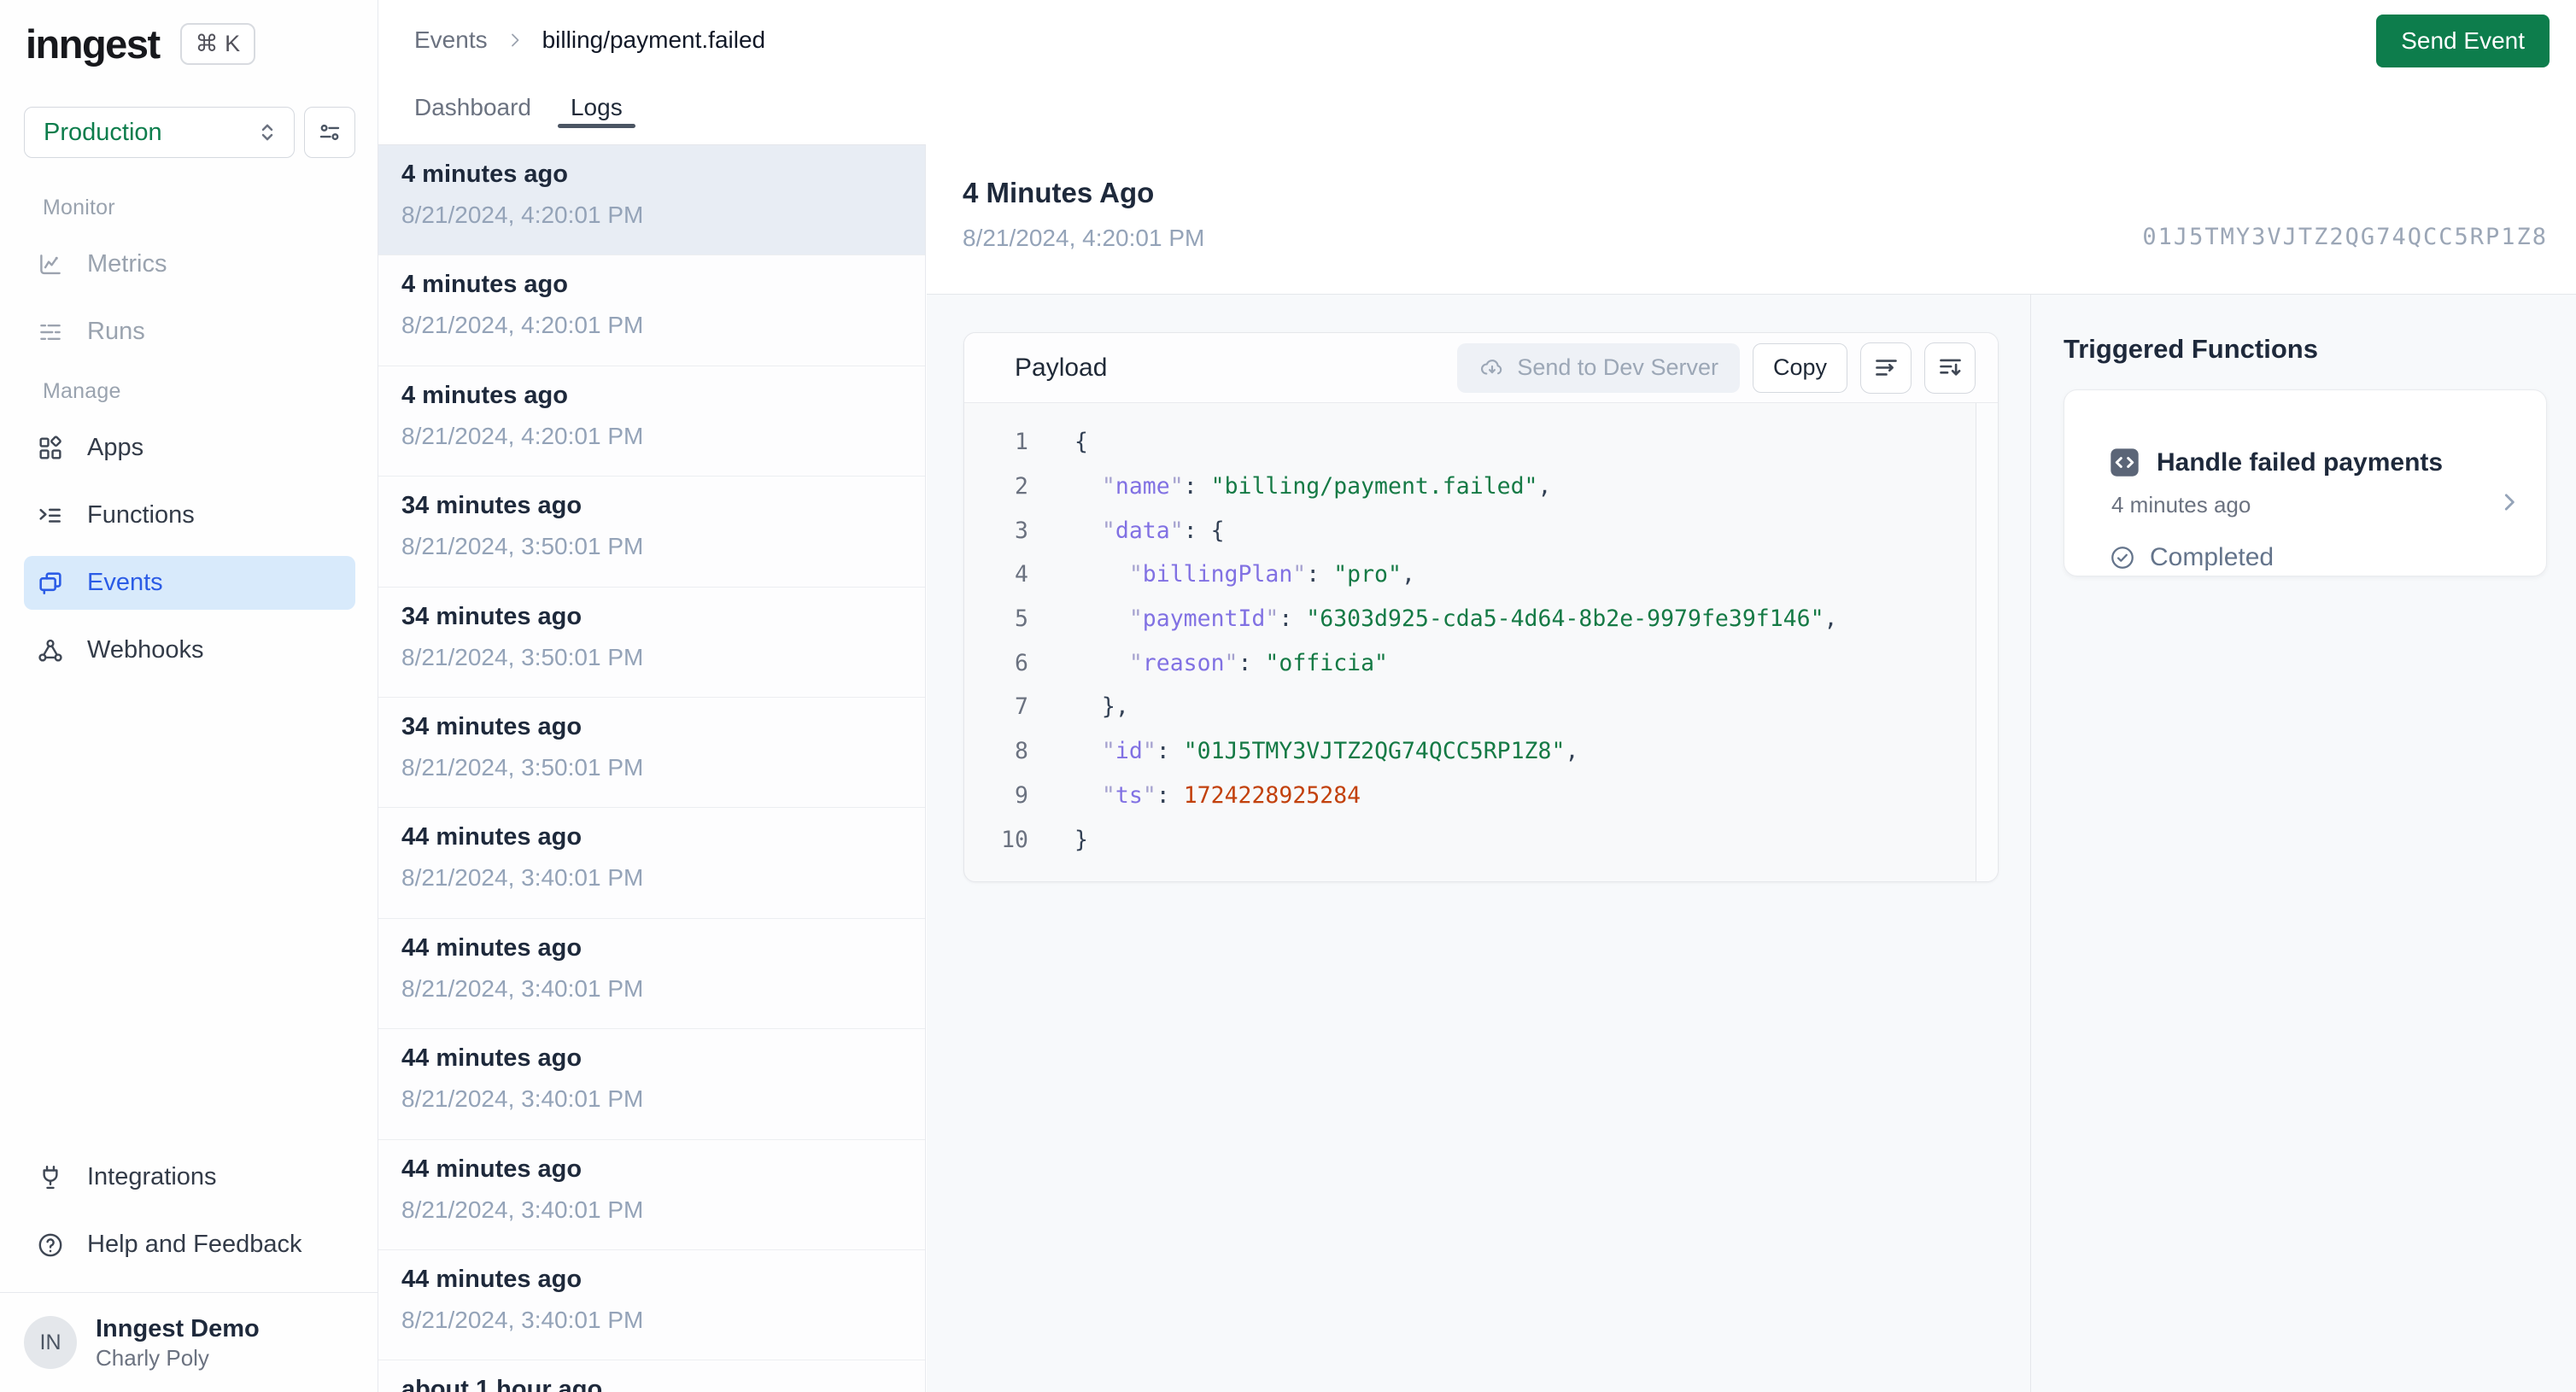 This screenshot has width=2576, height=1392. Describe the element at coordinates (1061, 367) in the screenshot. I see `payload-title: Payload` at that location.